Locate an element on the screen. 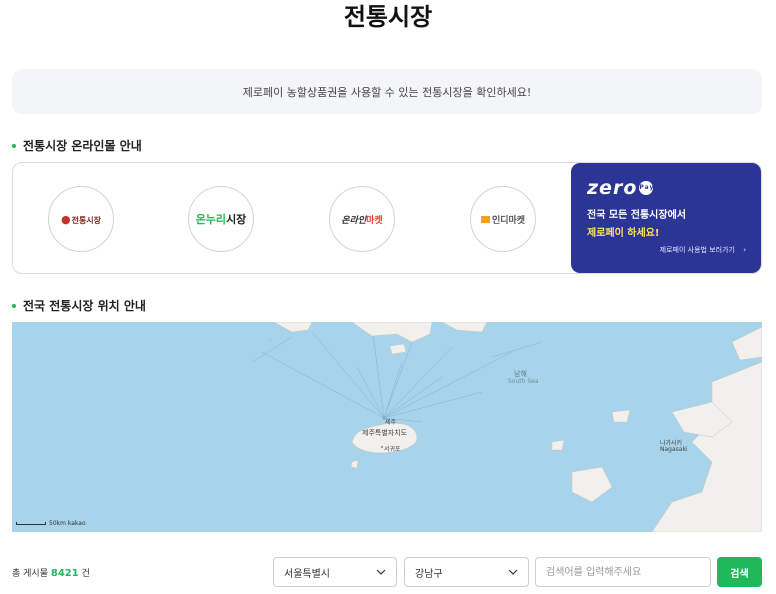 This screenshot has height=594, width=776. zeropay-subheadline: 제로페이 하세요! is located at coordinates (623, 233).